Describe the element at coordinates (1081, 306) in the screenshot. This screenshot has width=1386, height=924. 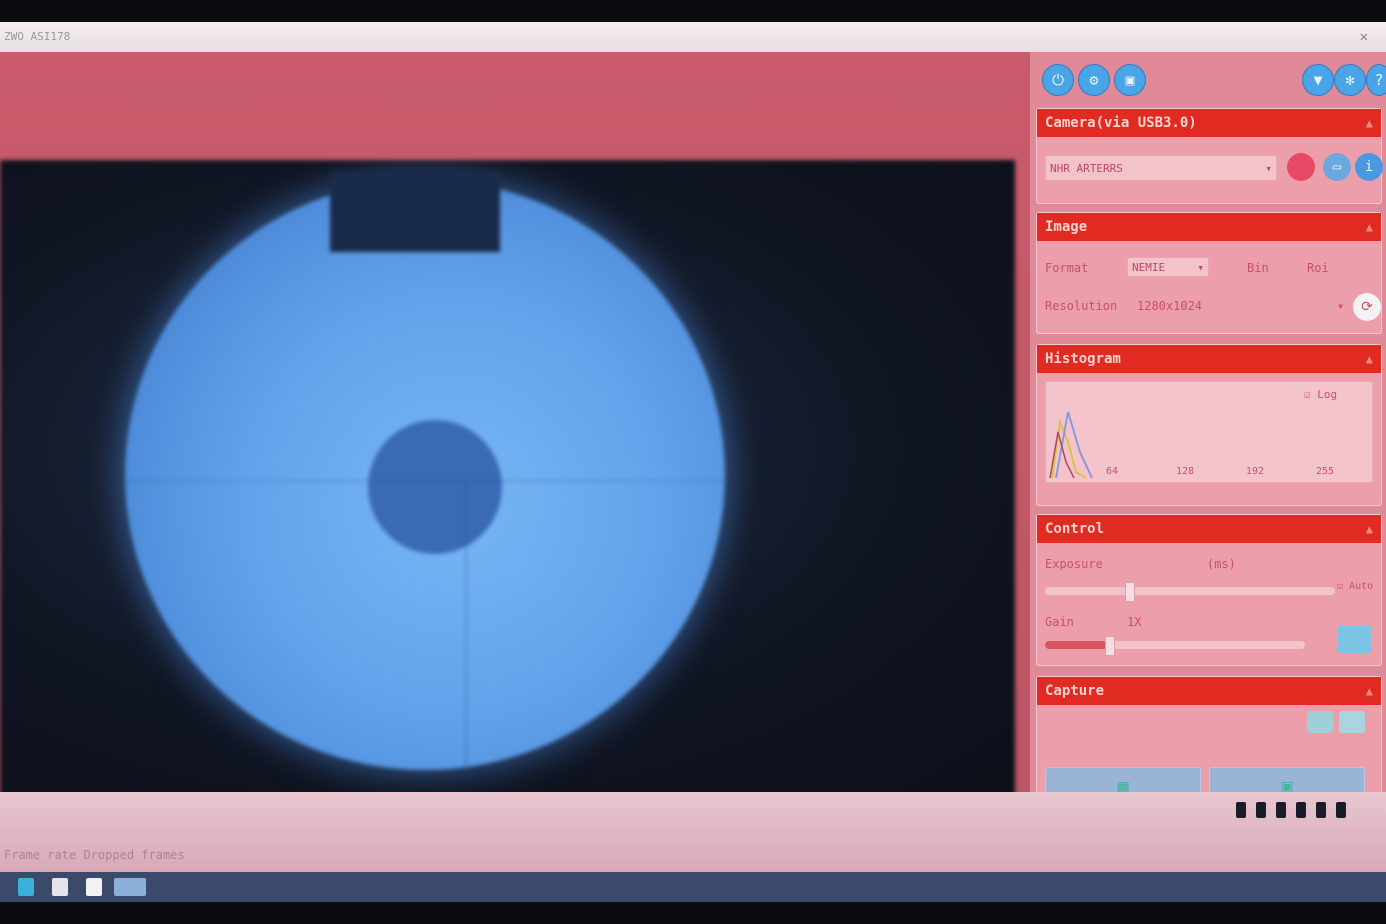
I see `resolution-label: Resolution` at that location.